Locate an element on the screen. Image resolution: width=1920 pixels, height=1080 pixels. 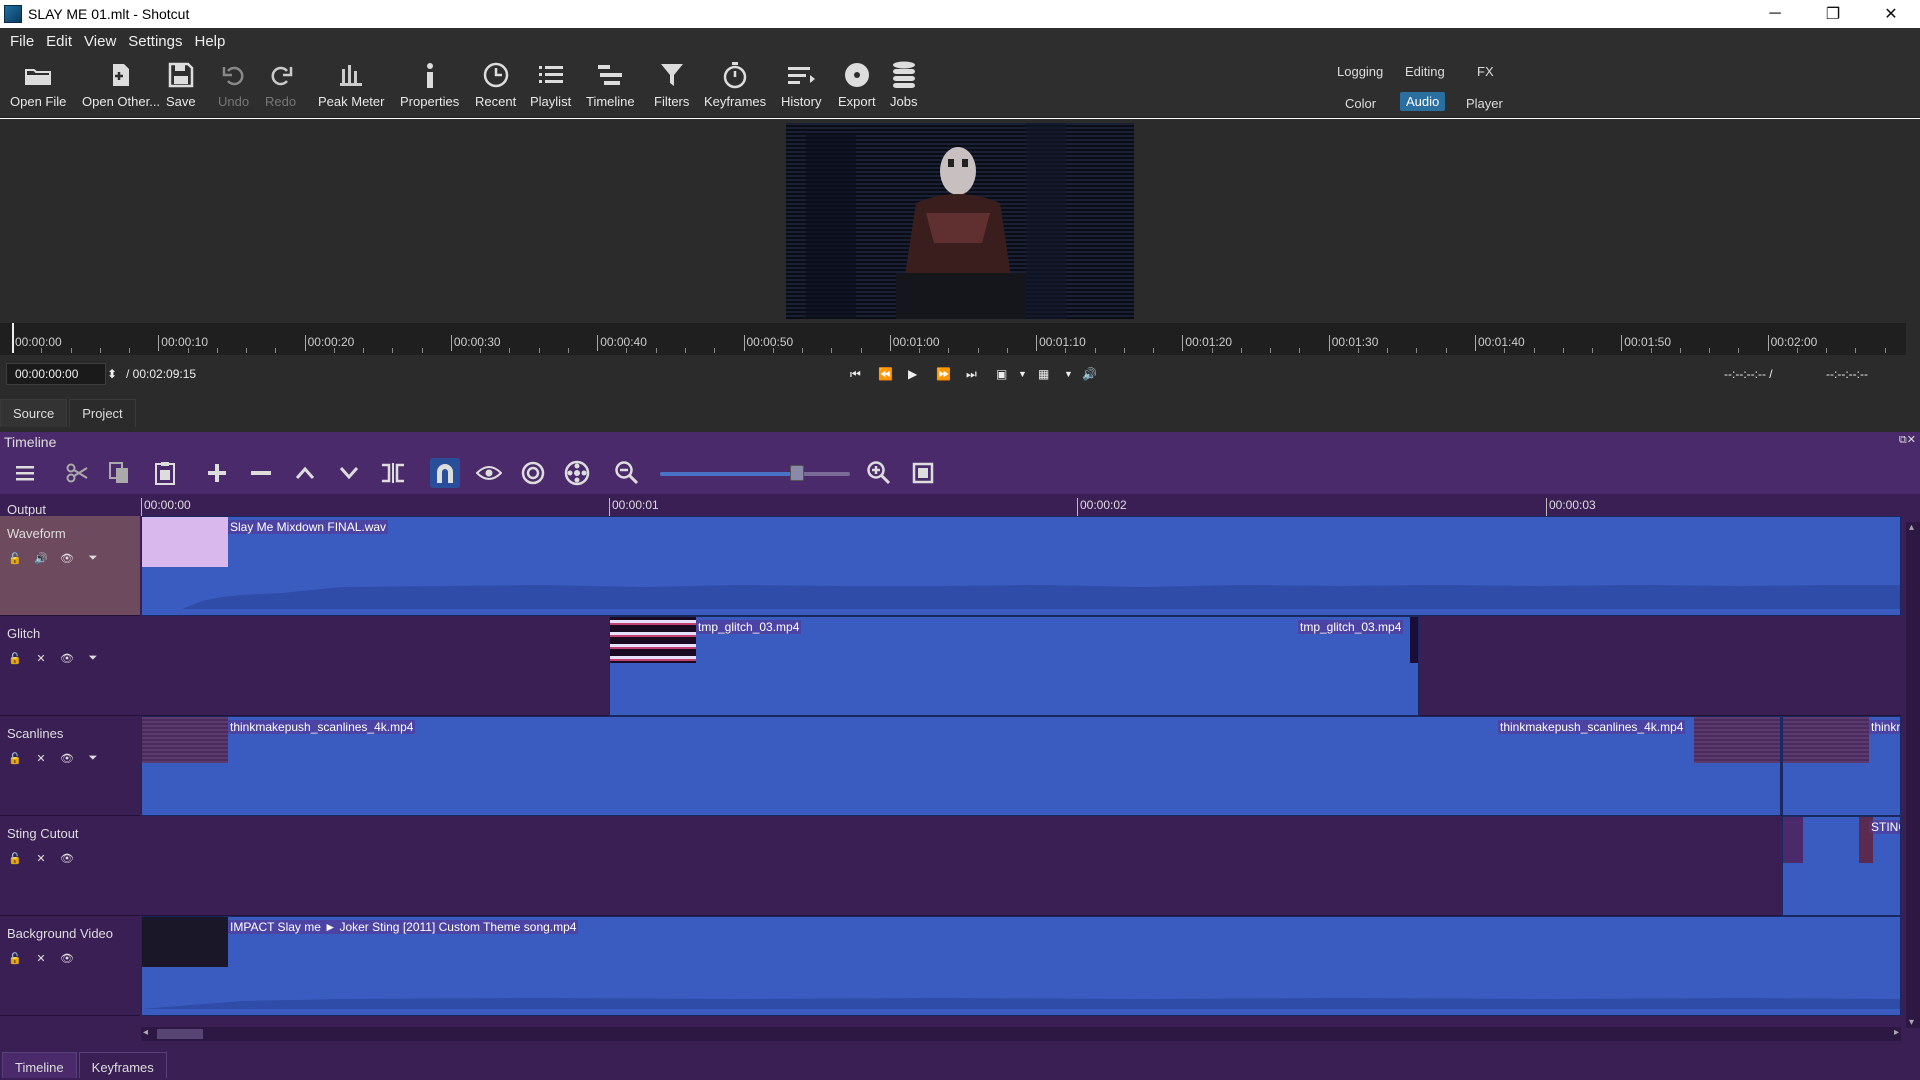
timeline-horizontal-scrollbar: ◂ ▸ is located at coordinates (1021, 1034).